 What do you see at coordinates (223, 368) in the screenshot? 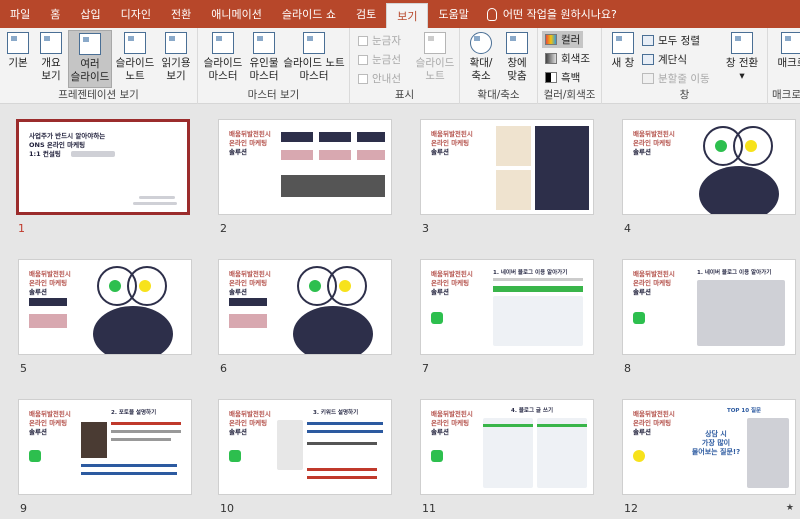
I see `slide-number-6: 6` at bounding box center [223, 368].